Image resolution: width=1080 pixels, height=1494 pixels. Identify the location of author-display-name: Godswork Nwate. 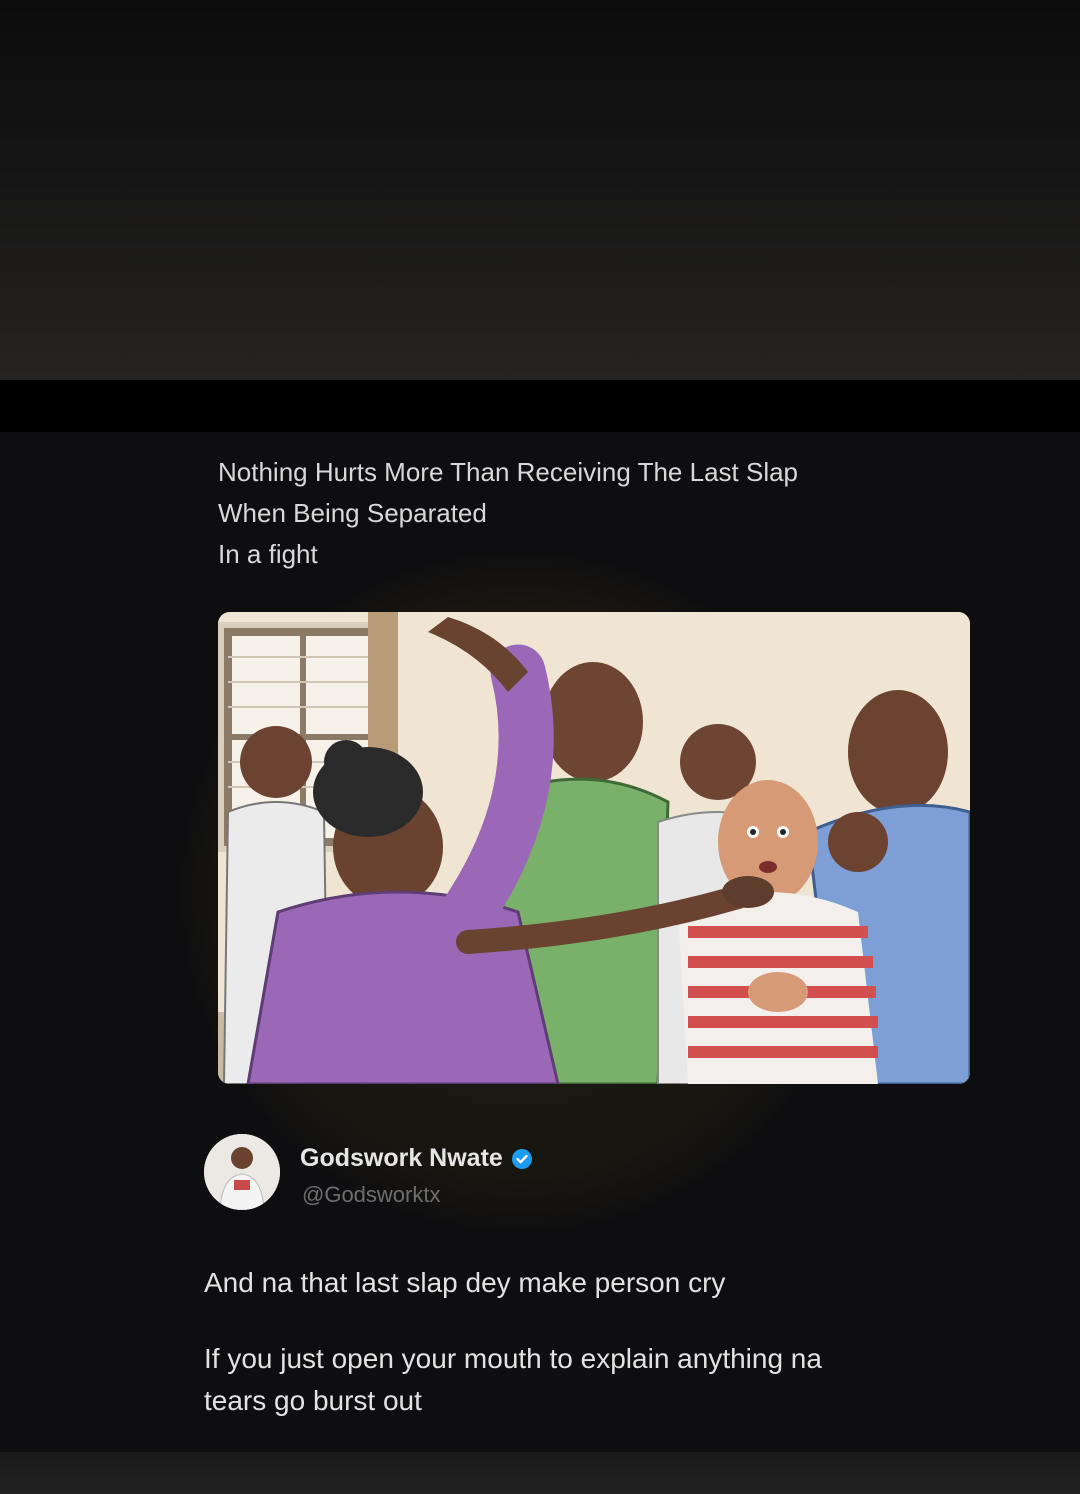
(401, 1158).